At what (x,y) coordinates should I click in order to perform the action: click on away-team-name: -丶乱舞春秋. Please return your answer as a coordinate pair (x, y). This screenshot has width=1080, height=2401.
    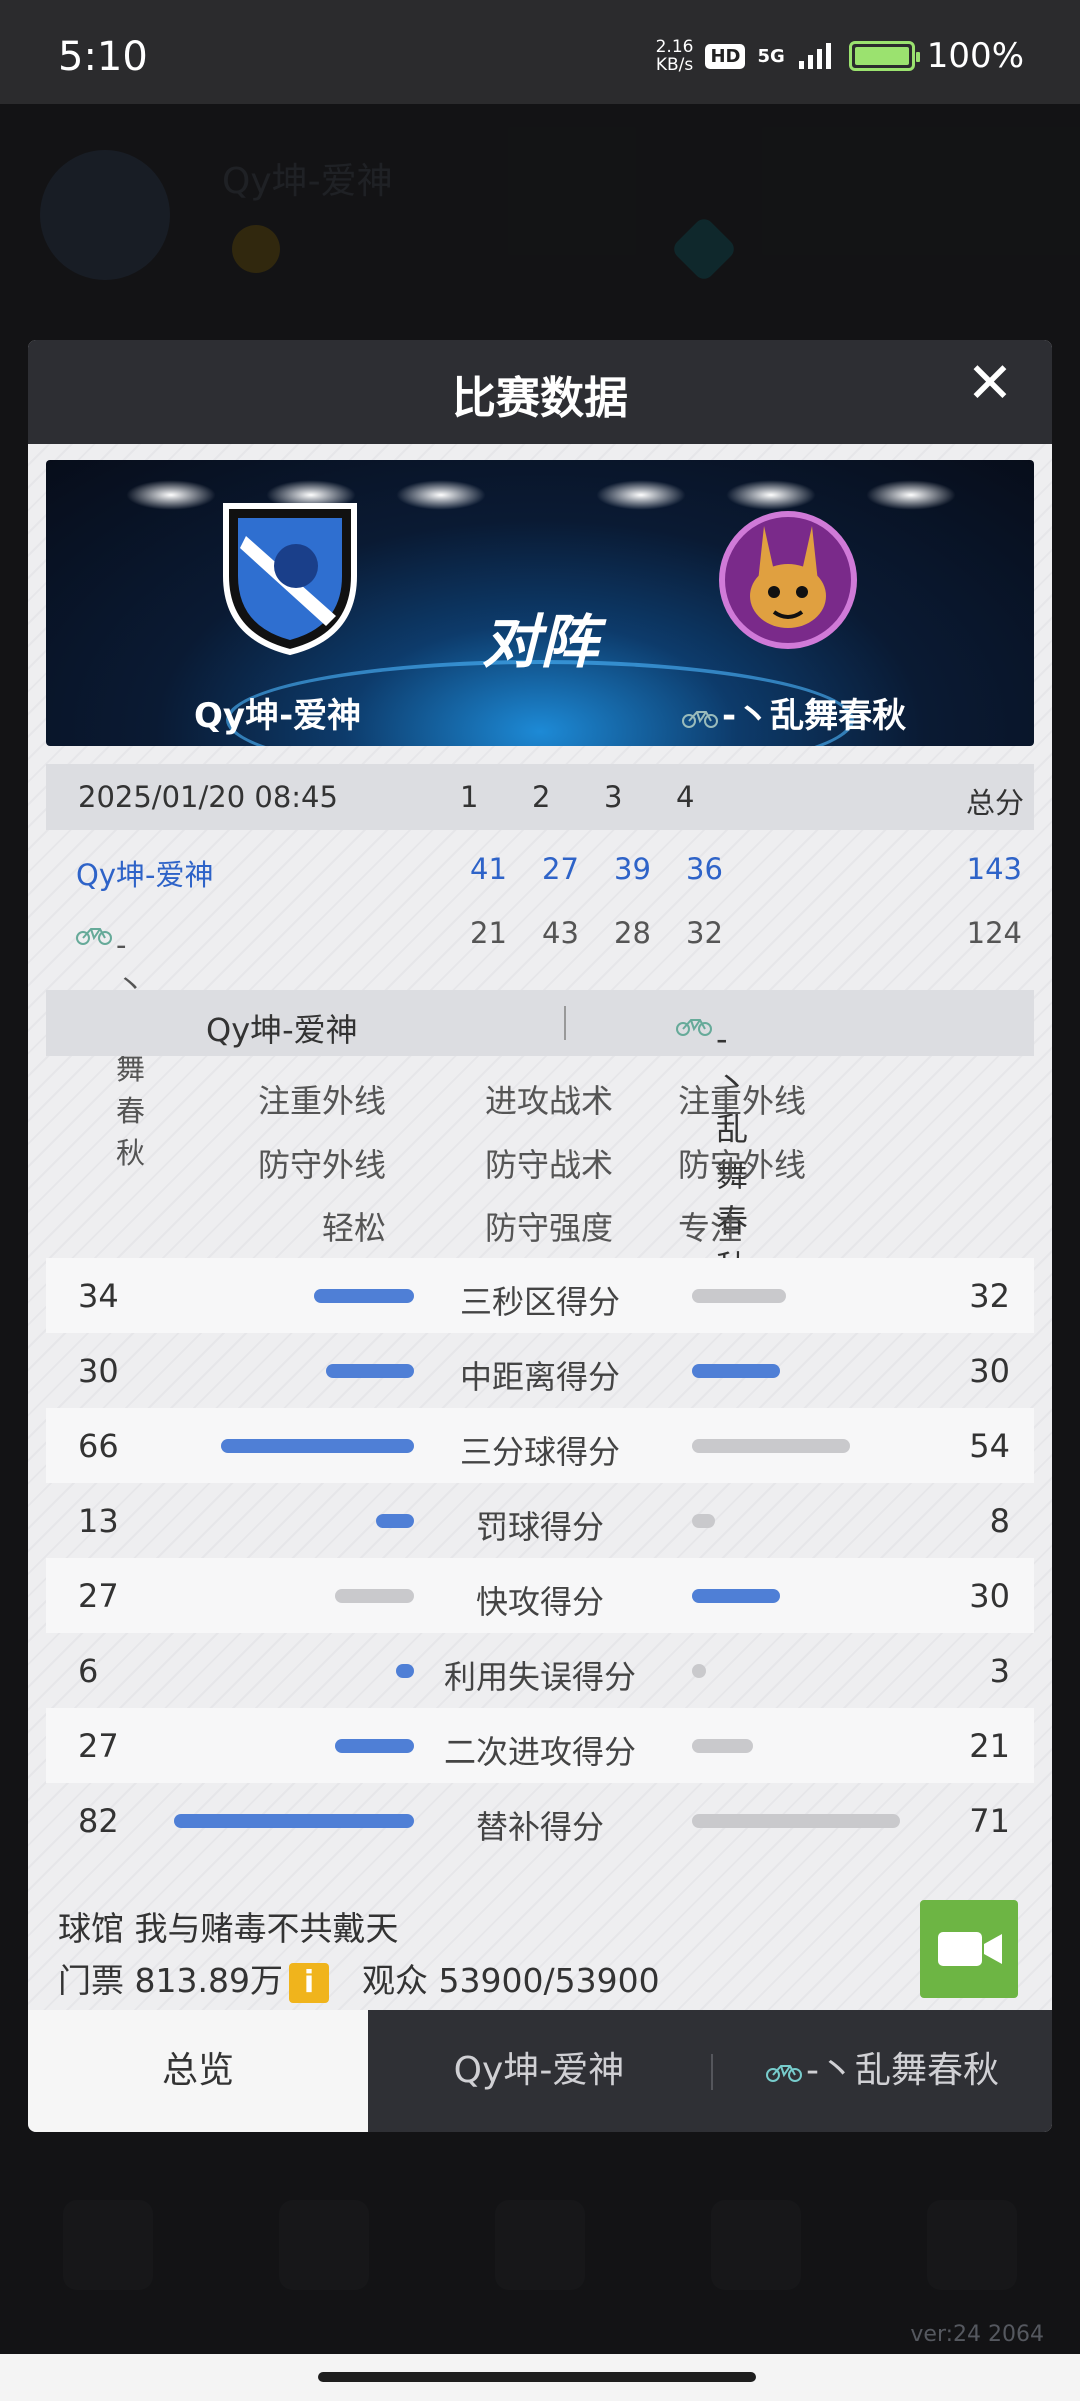
    Looking at the image, I should click on (110, 1043).